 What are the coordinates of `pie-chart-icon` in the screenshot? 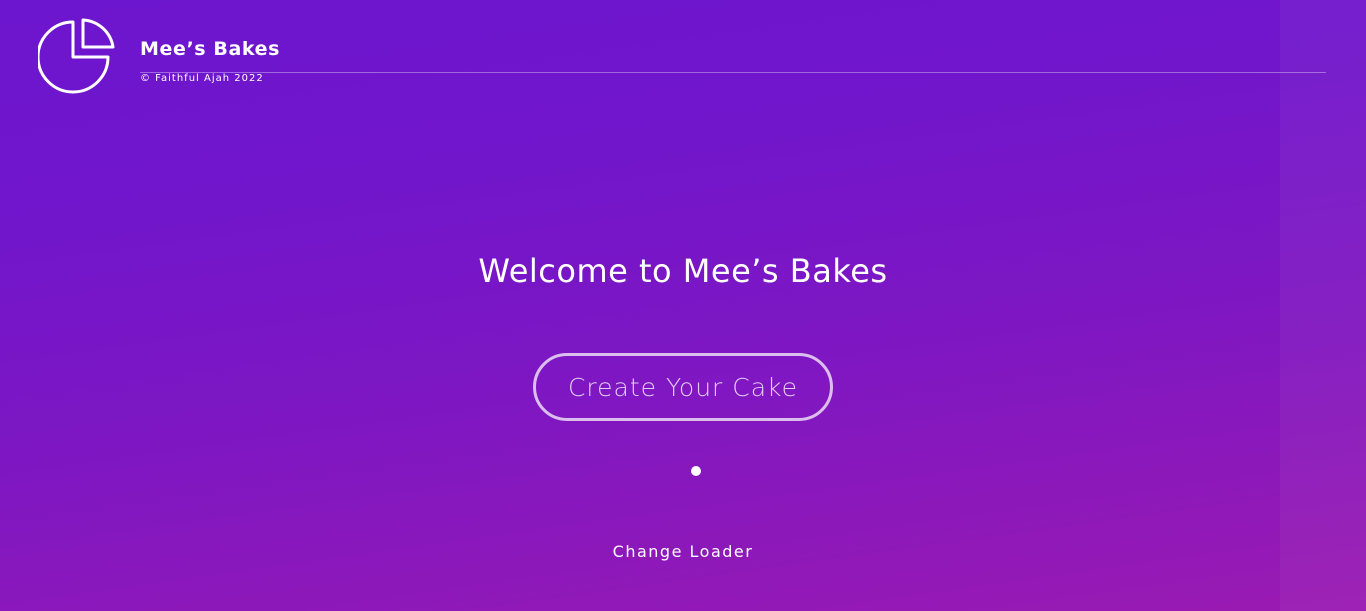 It's located at (76, 57).